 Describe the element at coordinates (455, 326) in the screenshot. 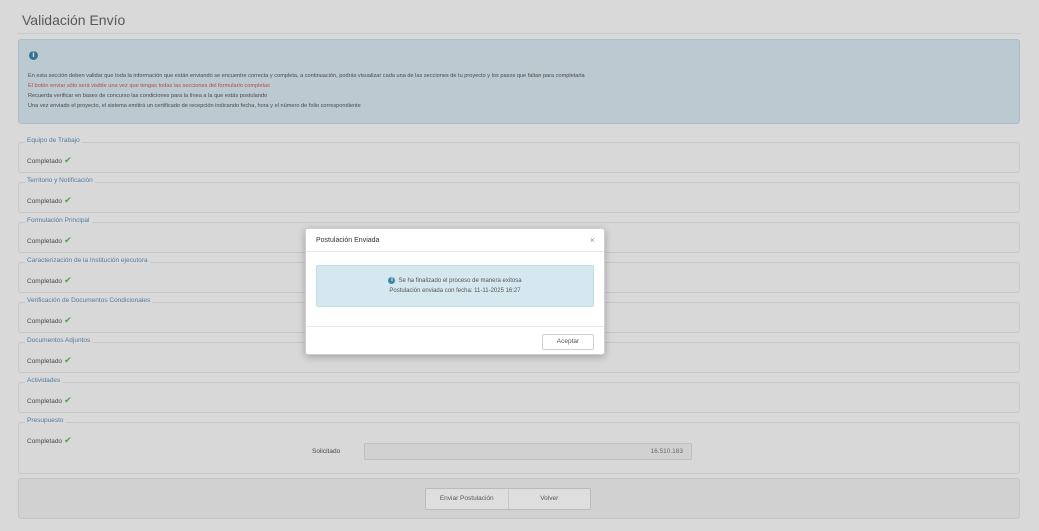

I see `modal-footer-divider` at that location.